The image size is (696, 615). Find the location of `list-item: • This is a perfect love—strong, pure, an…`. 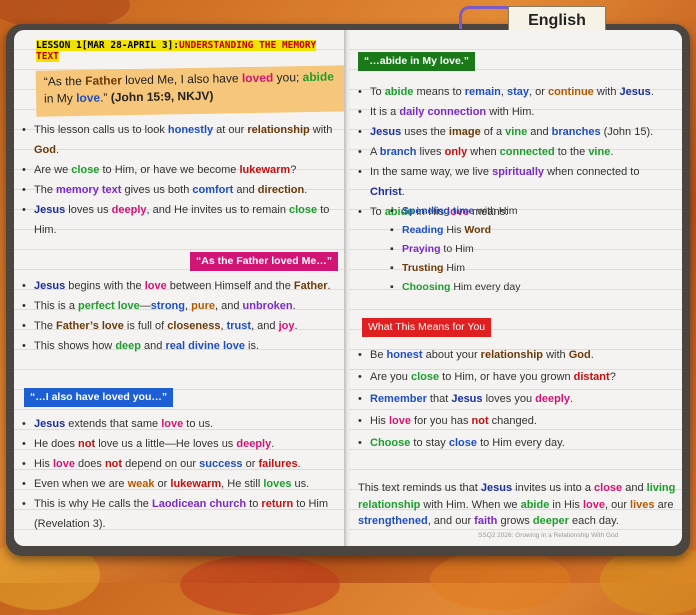

list-item: • This is a perfect love—strong, pure, an… is located at coordinates (159, 306).